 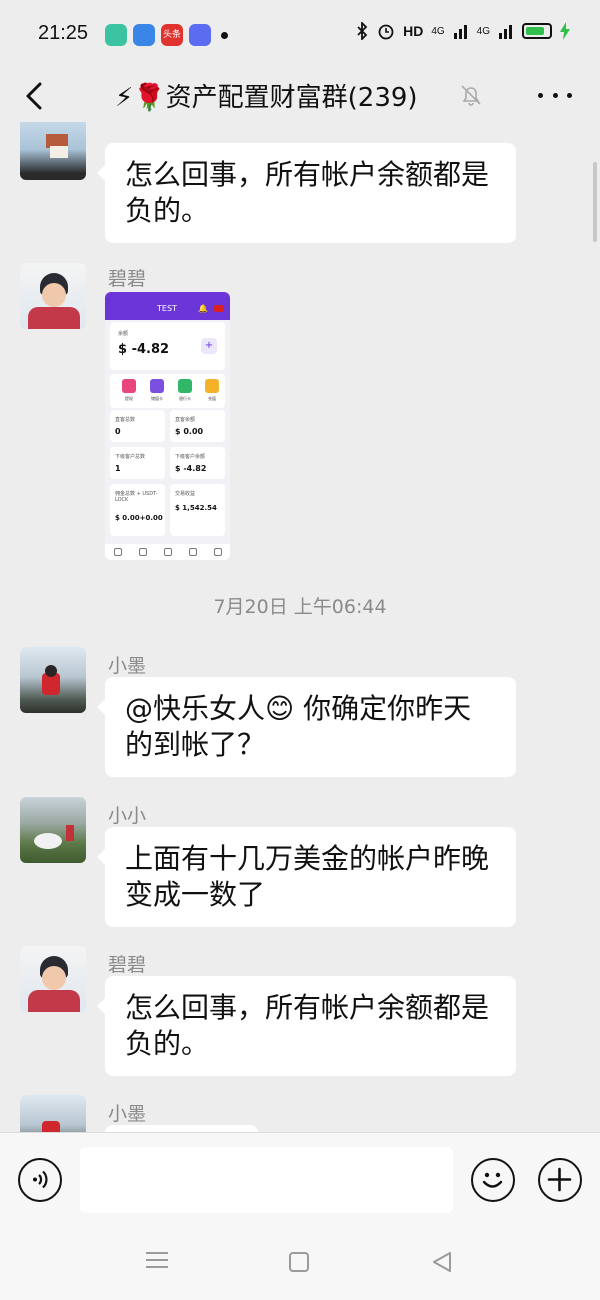 I want to click on system-navigation-bar, so click(x=300, y=1264).